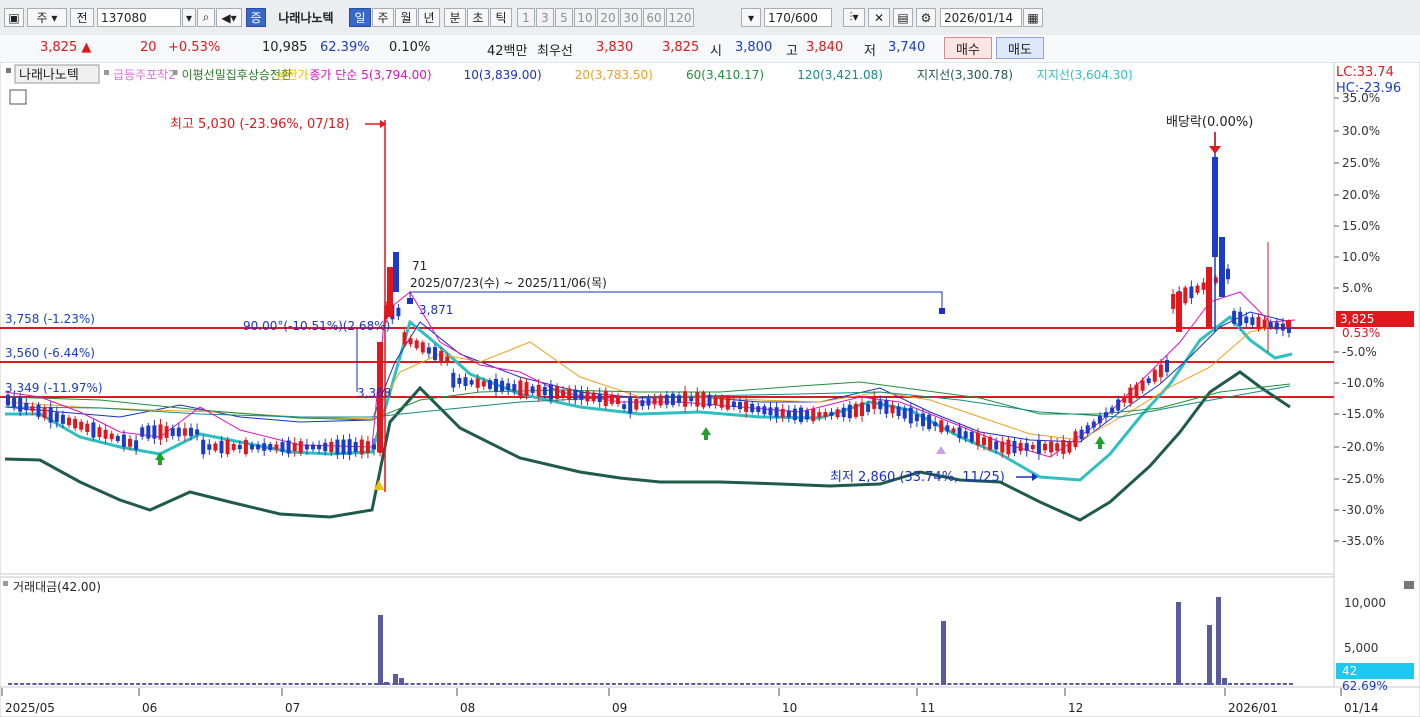 Image resolution: width=1420 pixels, height=717 pixels. Describe the element at coordinates (1363, 541) in the screenshot. I see `axis-pct-label: -35.0%` at that location.